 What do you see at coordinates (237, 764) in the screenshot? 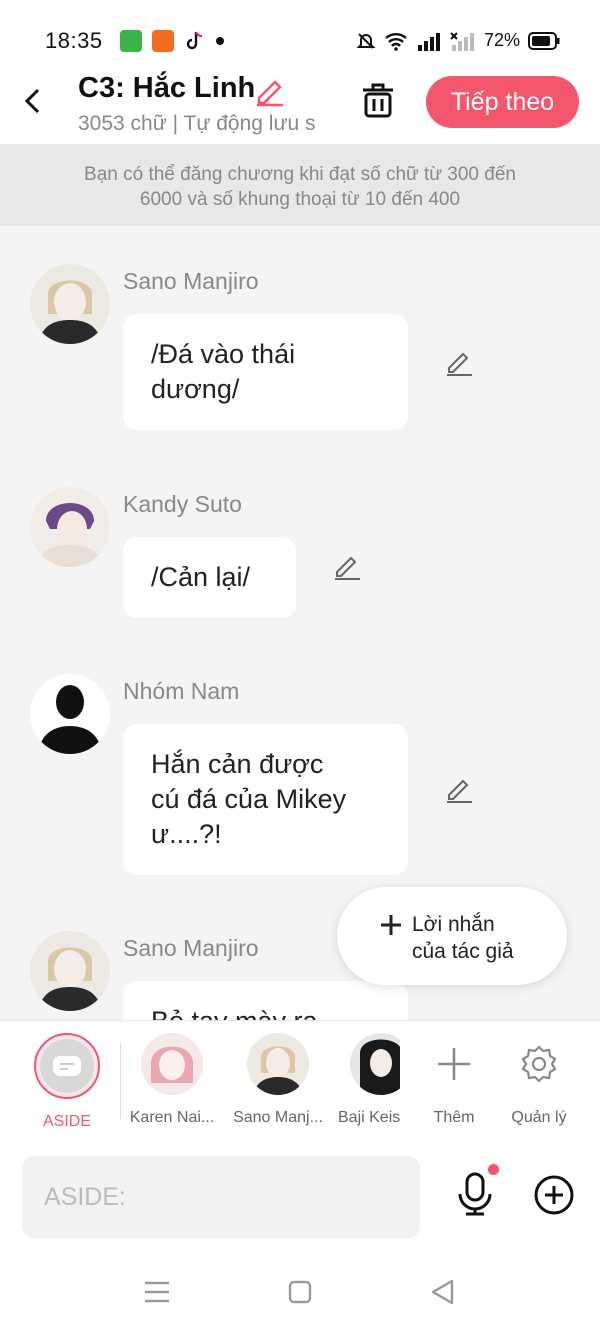
I see `message-text: Hắn cản được` at bounding box center [237, 764].